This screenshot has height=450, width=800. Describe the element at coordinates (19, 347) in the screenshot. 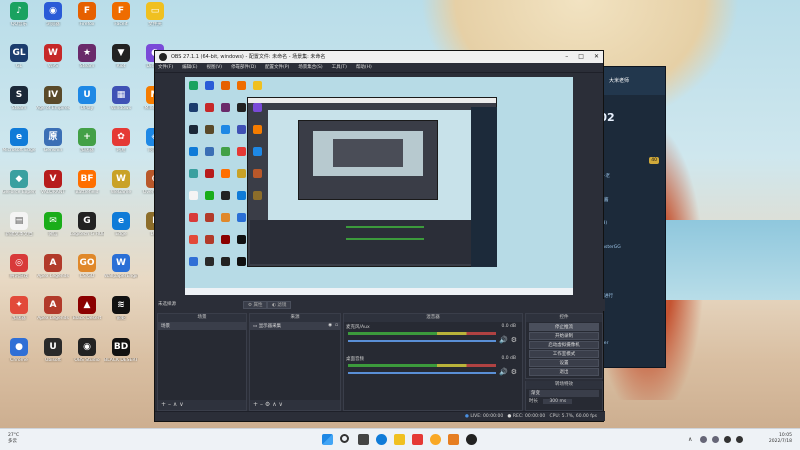

I see `app-icon: ●` at that location.